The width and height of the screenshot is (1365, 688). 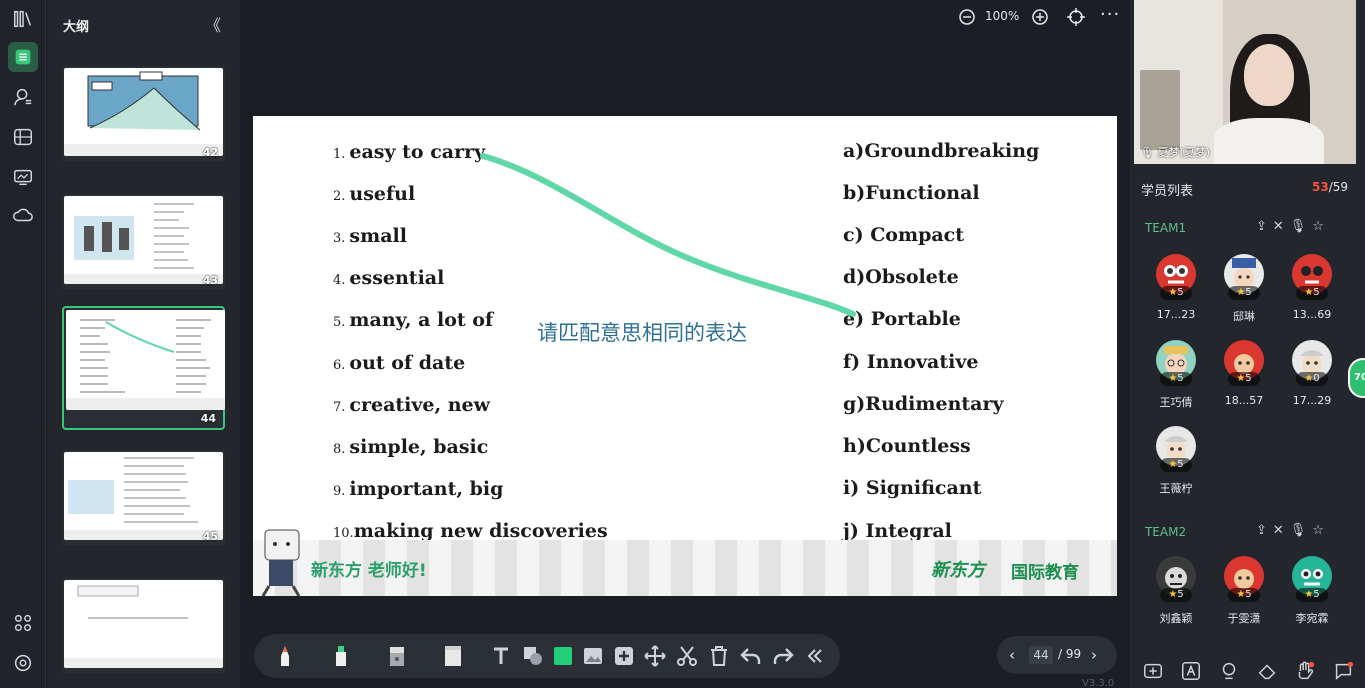 I want to click on slide-thumb-44: 44, so click(x=143, y=368).